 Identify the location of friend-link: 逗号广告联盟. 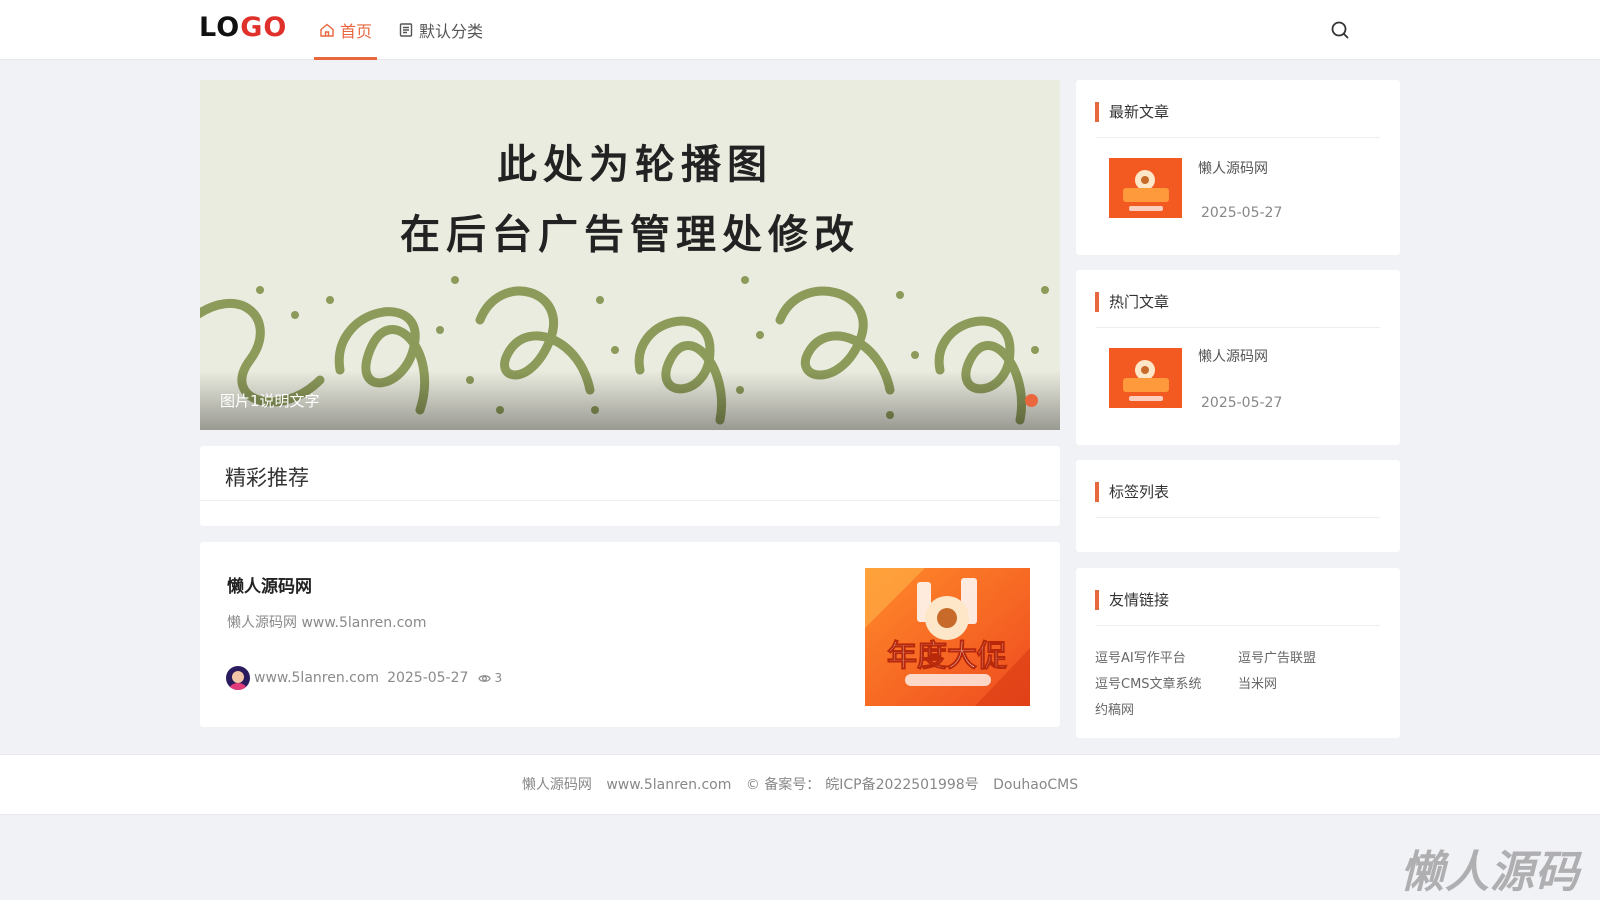
(1309, 659).